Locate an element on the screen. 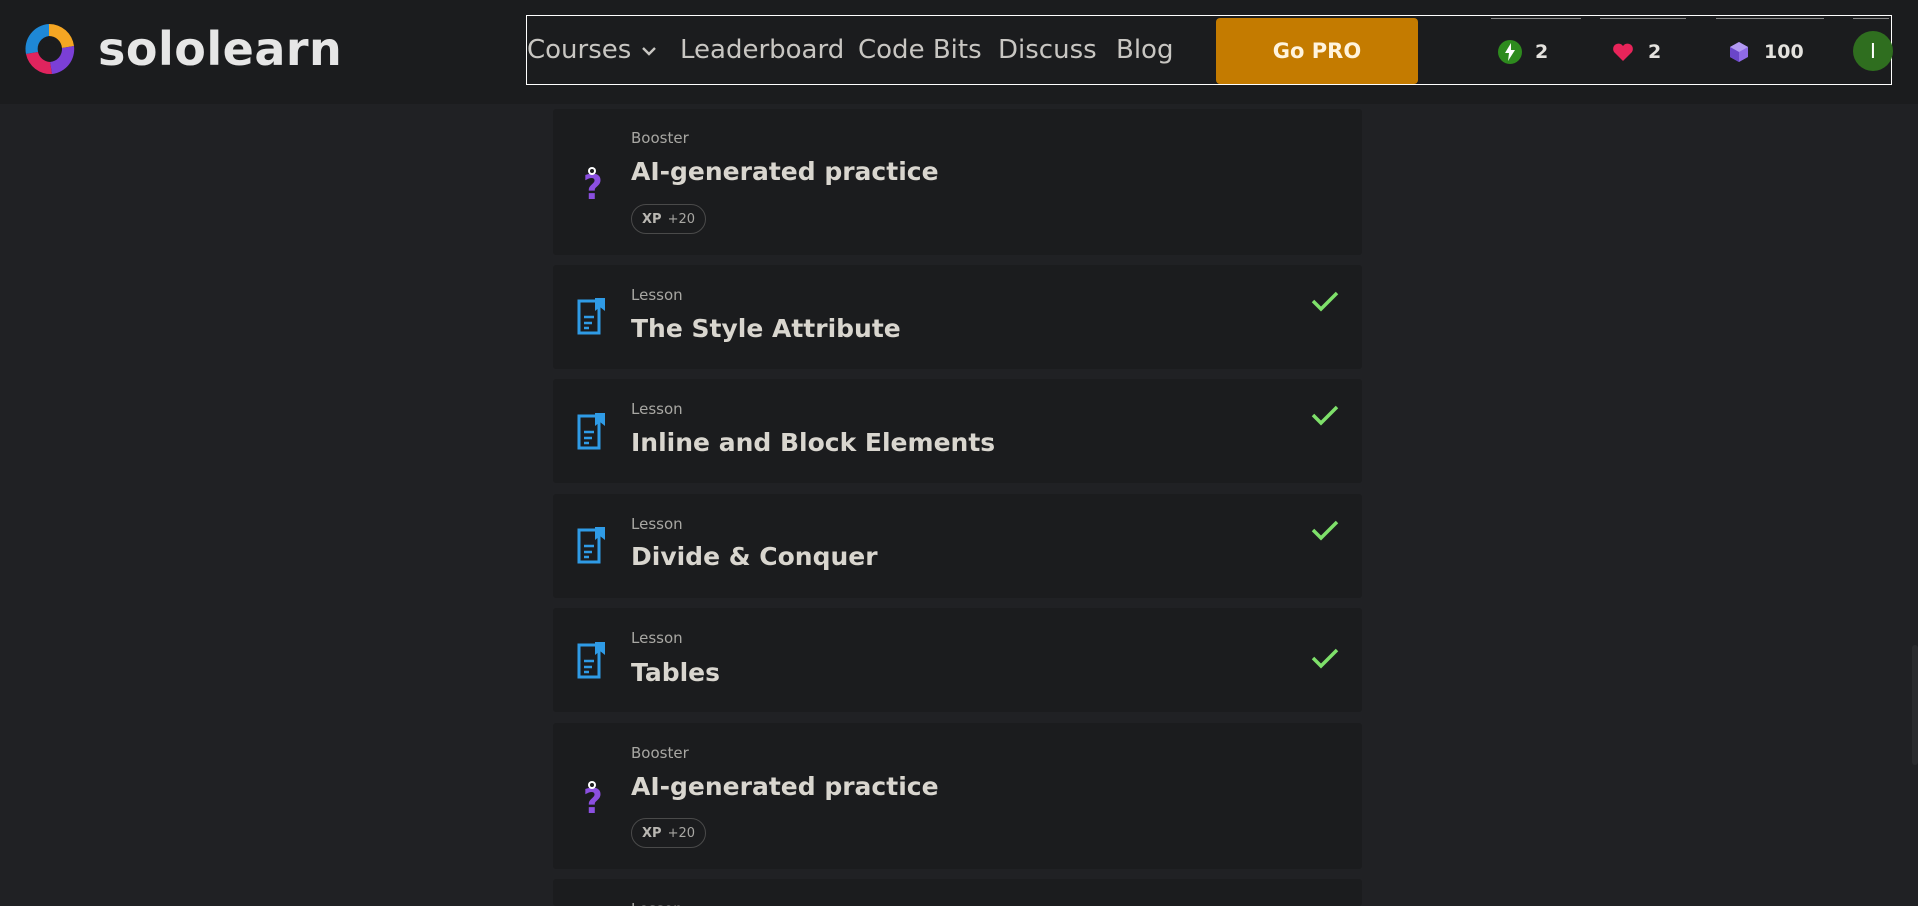 The height and width of the screenshot is (906, 1918). item-title: Divide & Conquer is located at coordinates (754, 556).